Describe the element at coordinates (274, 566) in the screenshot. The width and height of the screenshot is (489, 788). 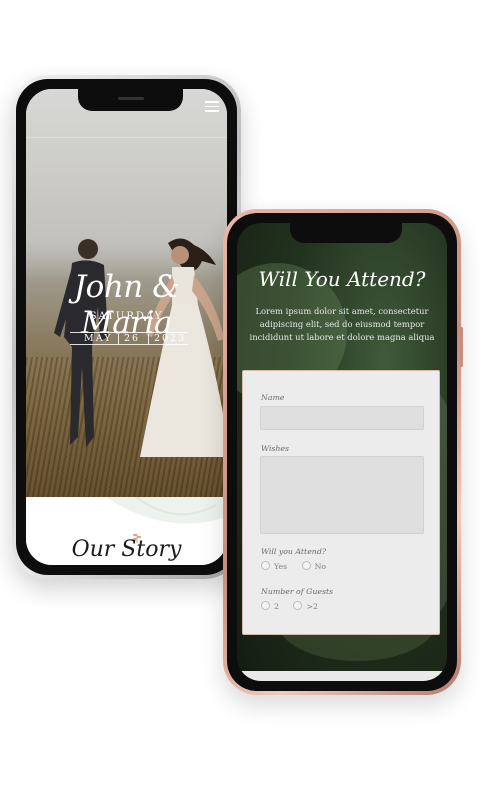
I see `attend-yes-radio: Yes` at that location.